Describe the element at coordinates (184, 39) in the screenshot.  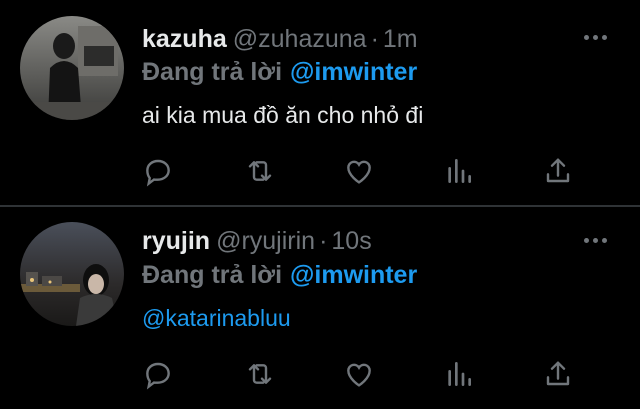
I see `display-name: kazuha` at that location.